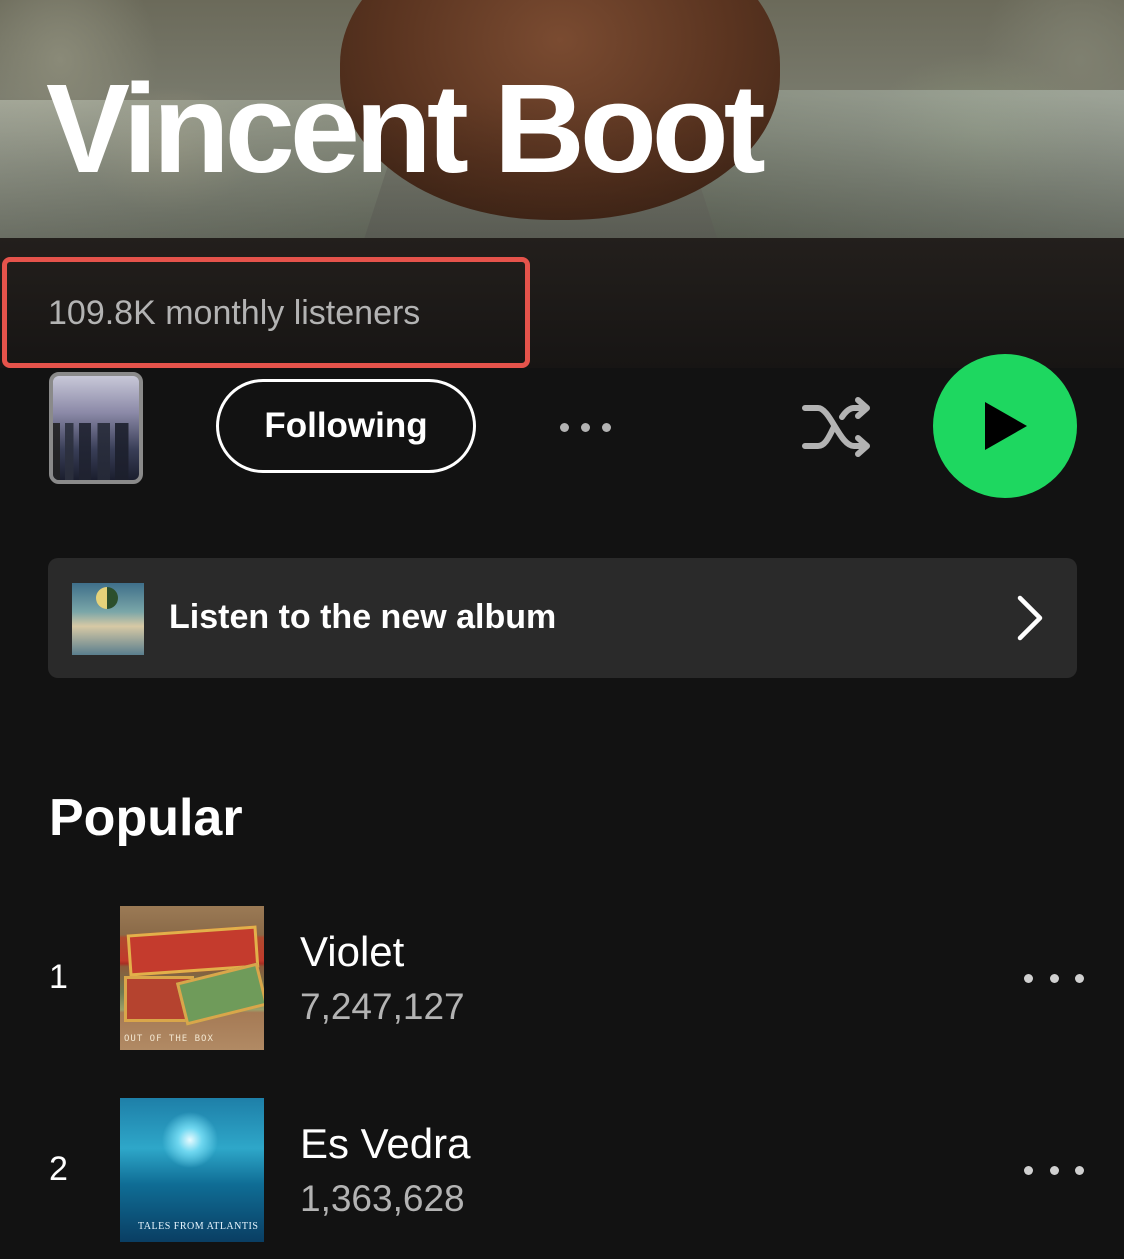 The image size is (1124, 1259). What do you see at coordinates (382, 1198) in the screenshot?
I see `track-play-count: 1,363,628` at bounding box center [382, 1198].